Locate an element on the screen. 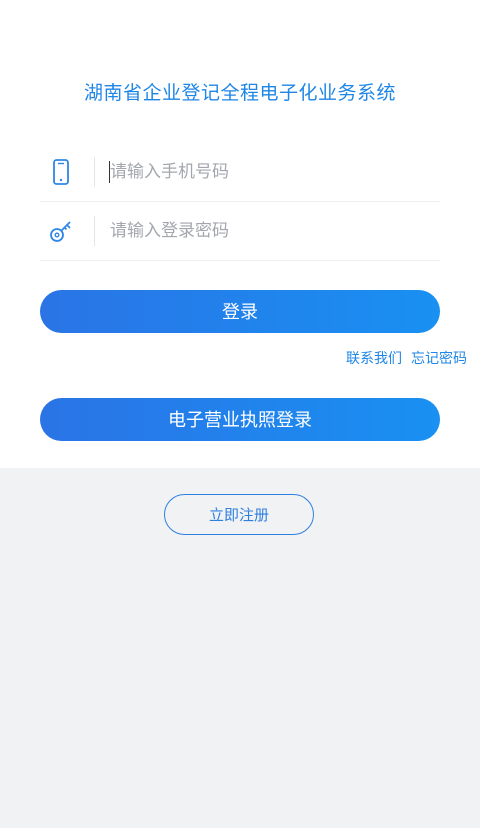  register-button: 立即注册 is located at coordinates (239, 514).